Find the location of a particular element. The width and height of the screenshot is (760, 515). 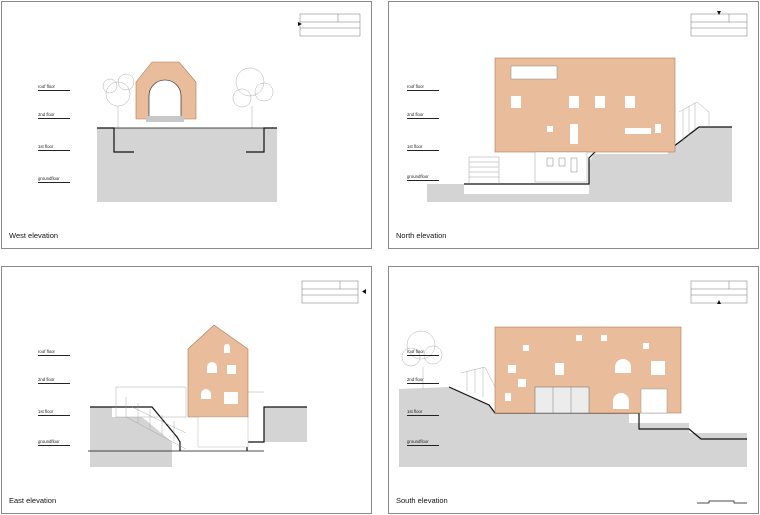

scale-bar is located at coordinates (722, 502).